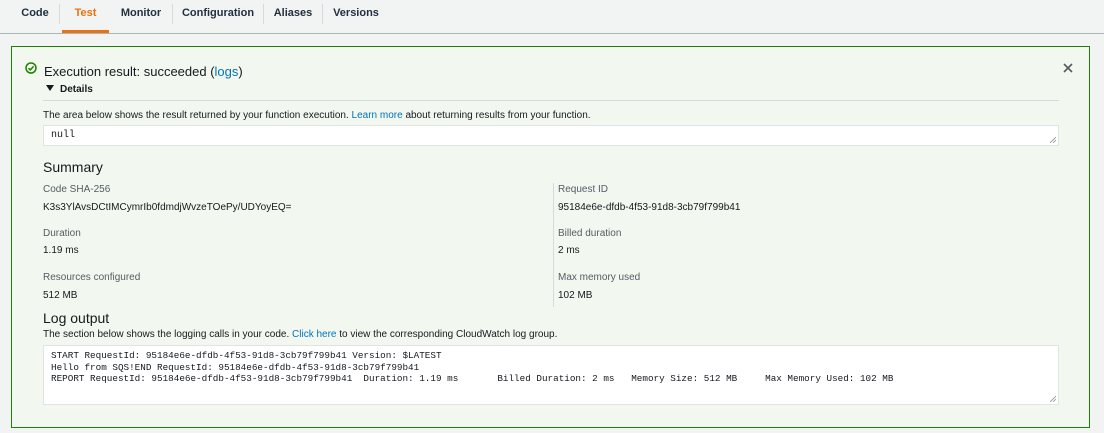 The width and height of the screenshot is (1104, 433). Describe the element at coordinates (35, 13) in the screenshot. I see `tab-code: Code` at that location.